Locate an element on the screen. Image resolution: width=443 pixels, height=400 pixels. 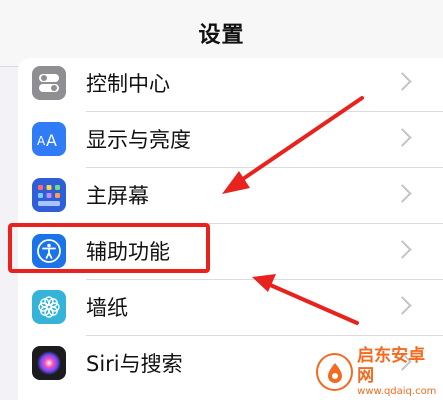
watermark-url: www.qdaiq.com is located at coordinates (397, 391).